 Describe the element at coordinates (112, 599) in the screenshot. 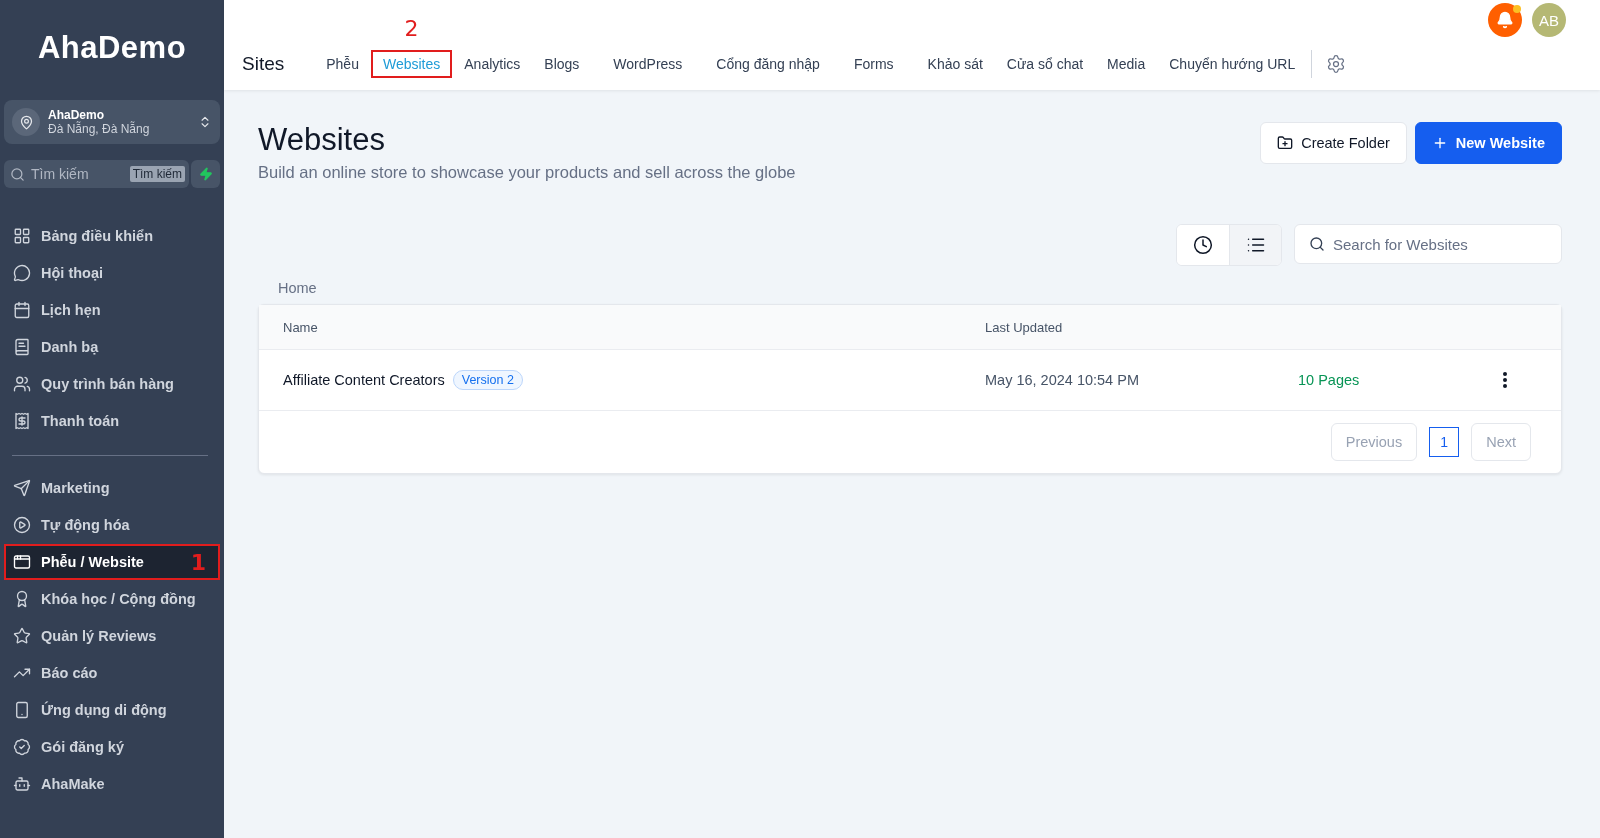

I see `sidebar-item: Khóa học / Cộng đồng` at that location.